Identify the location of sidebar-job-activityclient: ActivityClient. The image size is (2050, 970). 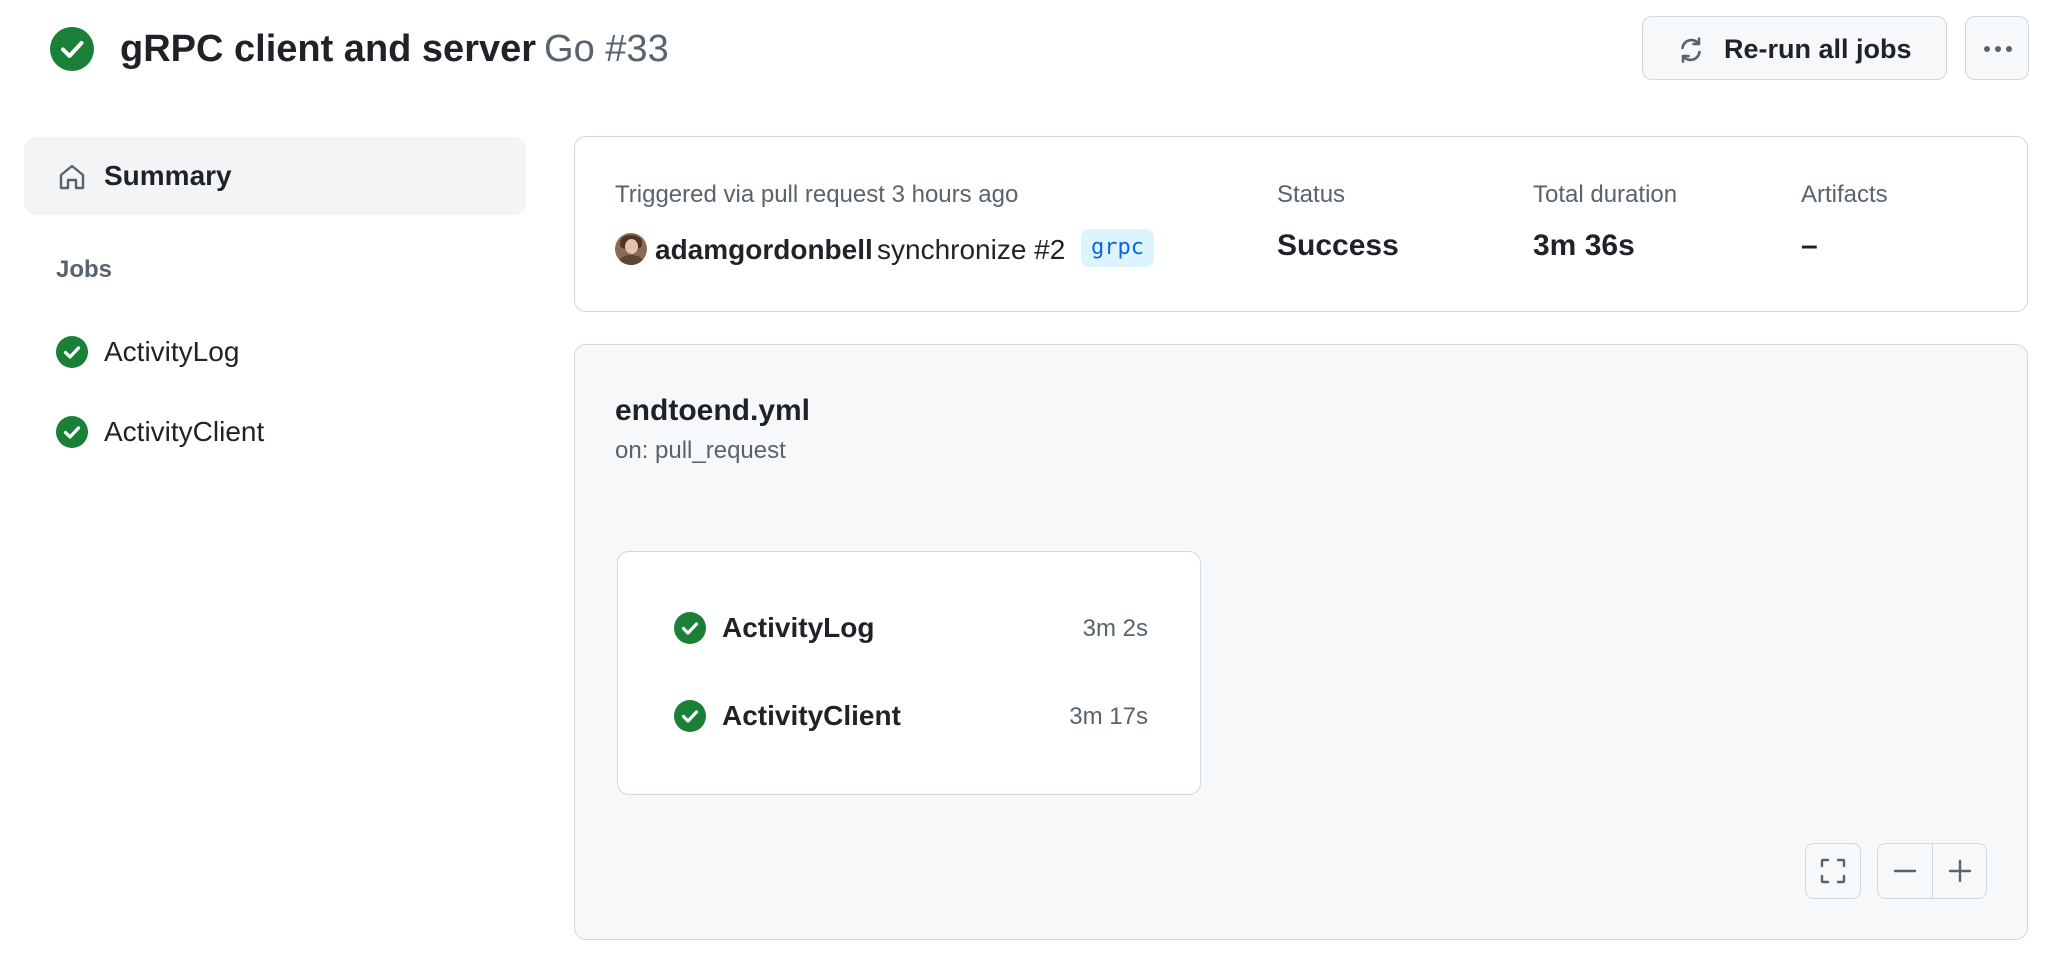
(291, 432).